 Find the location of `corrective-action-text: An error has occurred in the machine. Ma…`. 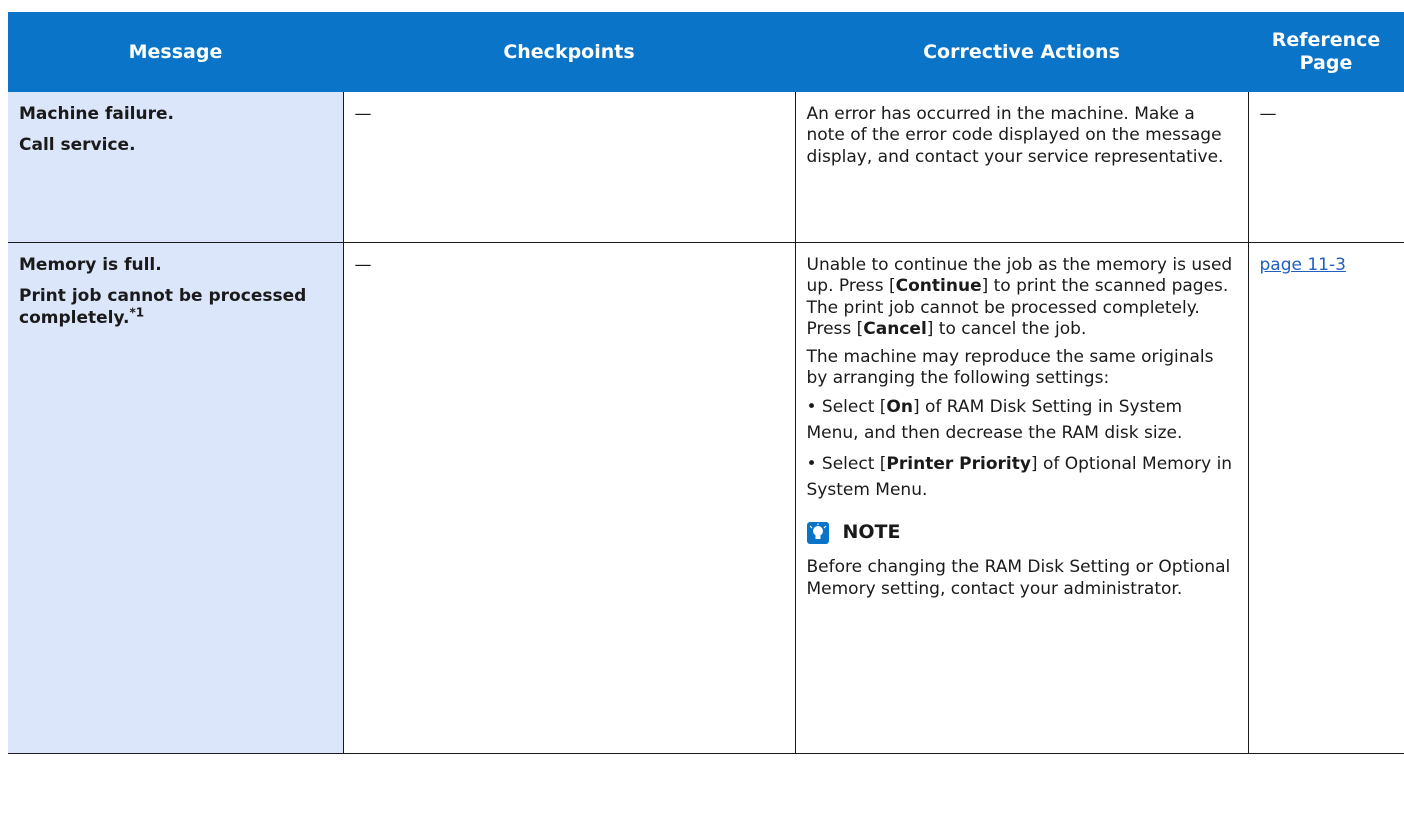

corrective-action-text: An error has occurred in the machine. Ma… is located at coordinates (1015, 135).